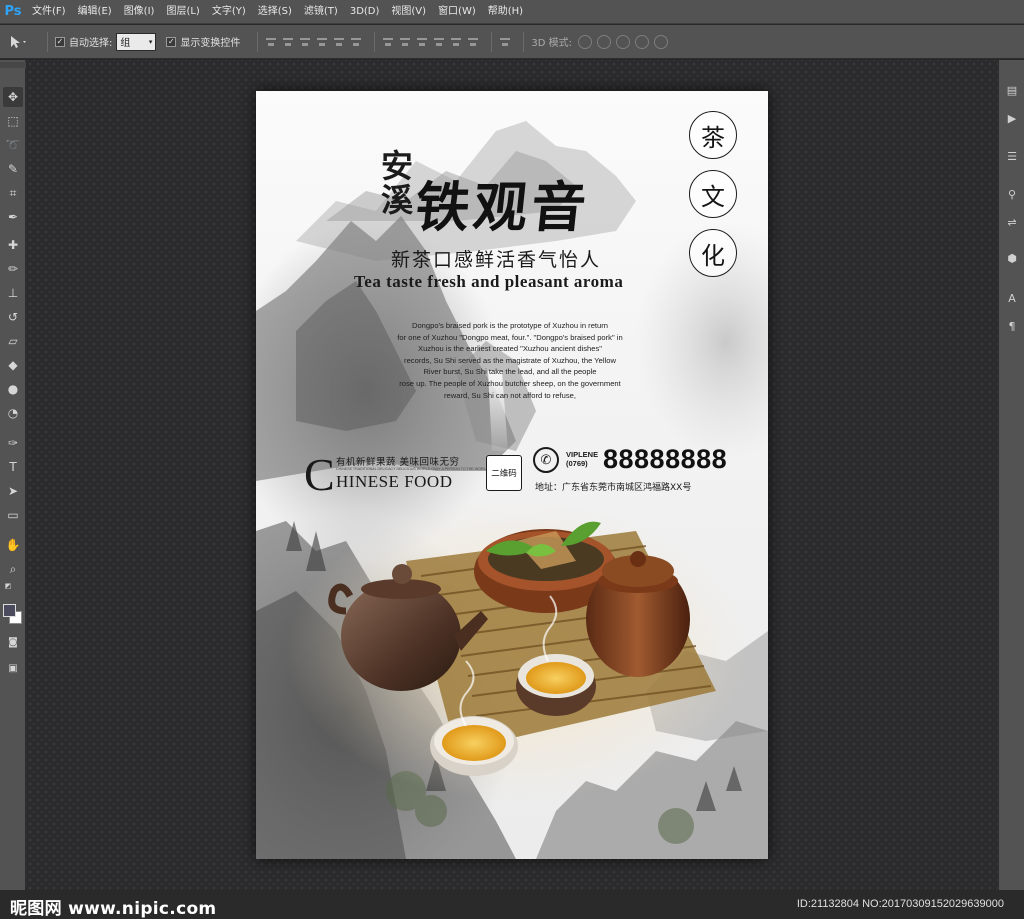 This screenshot has width=1024, height=919. I want to click on seal-char-1: 茶, so click(713, 135).